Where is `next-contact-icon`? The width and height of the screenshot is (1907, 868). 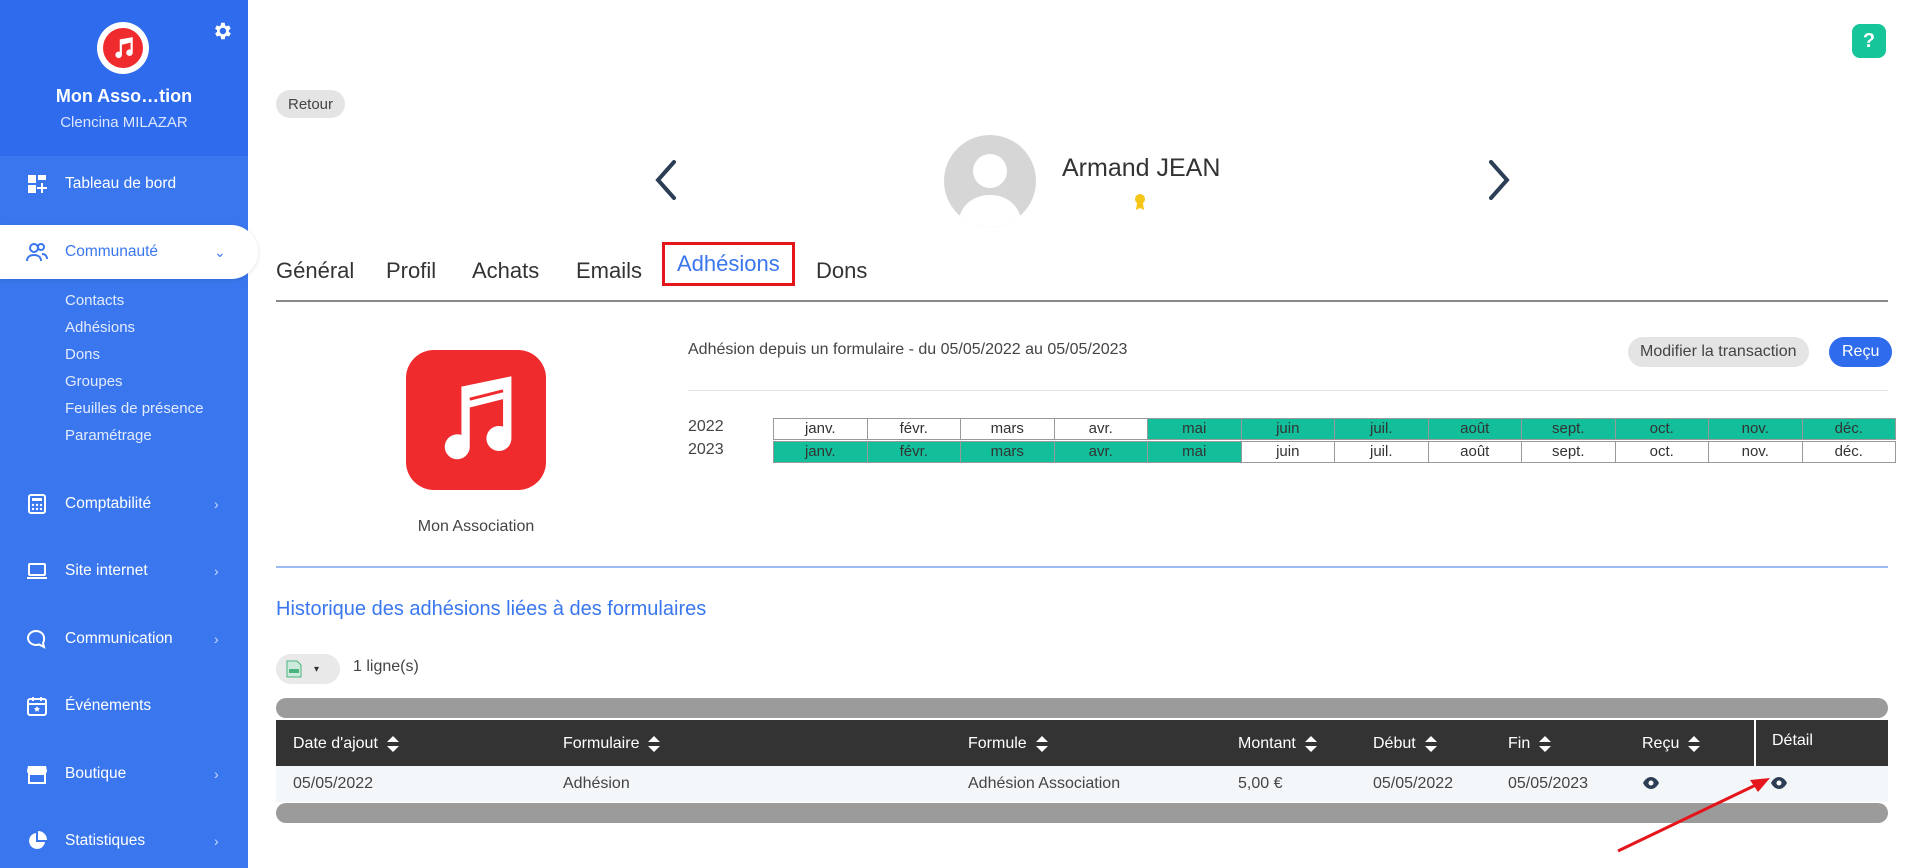
next-contact-icon is located at coordinates (1498, 180).